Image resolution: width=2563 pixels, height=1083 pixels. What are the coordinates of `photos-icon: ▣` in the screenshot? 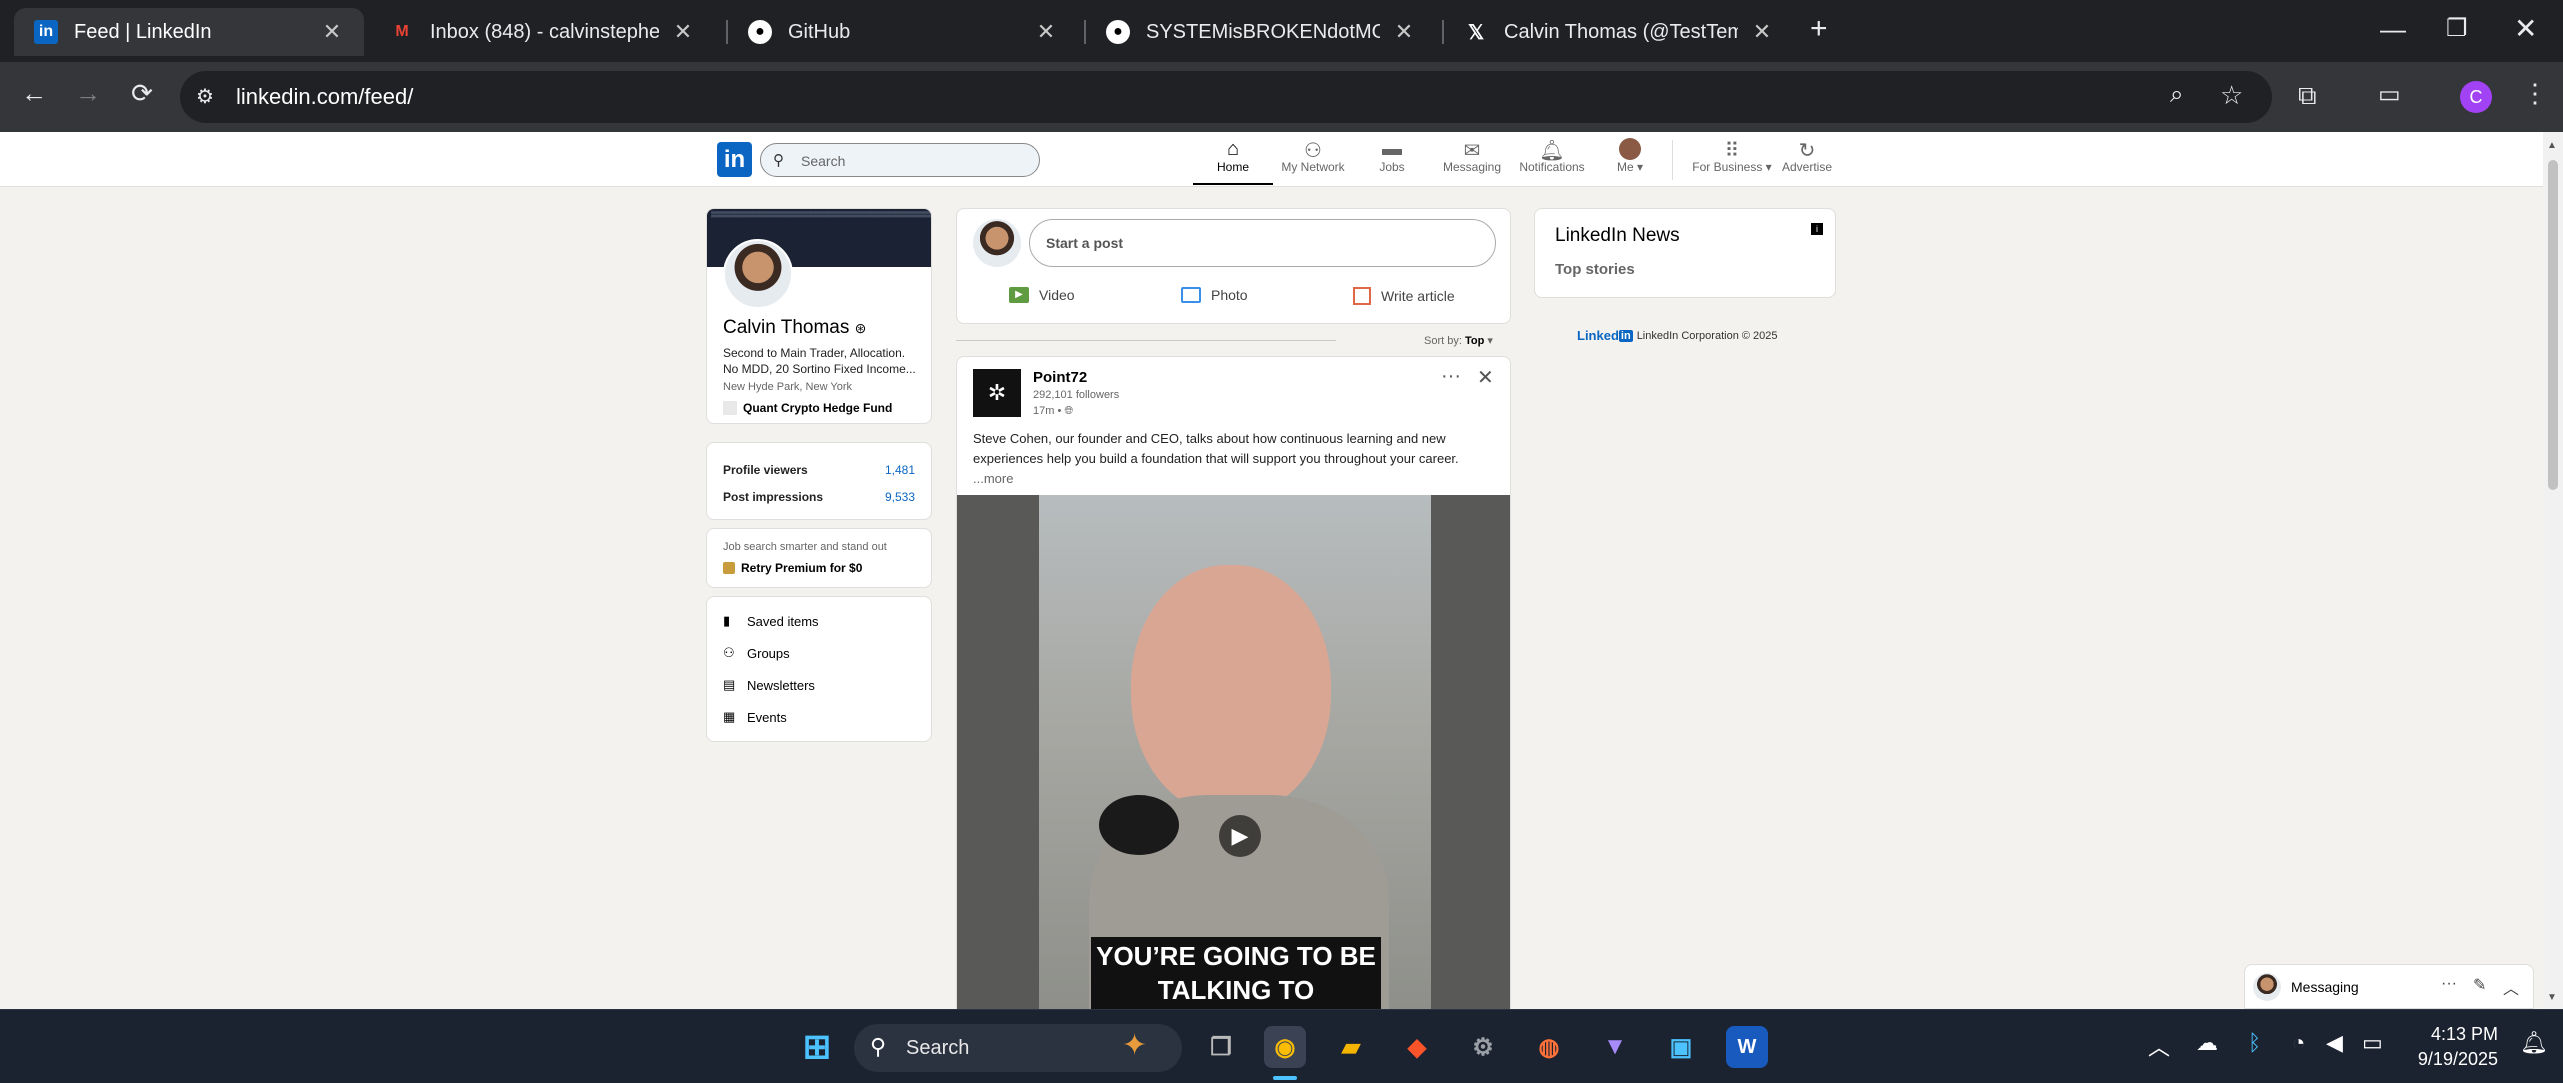 It's located at (1681, 1047).